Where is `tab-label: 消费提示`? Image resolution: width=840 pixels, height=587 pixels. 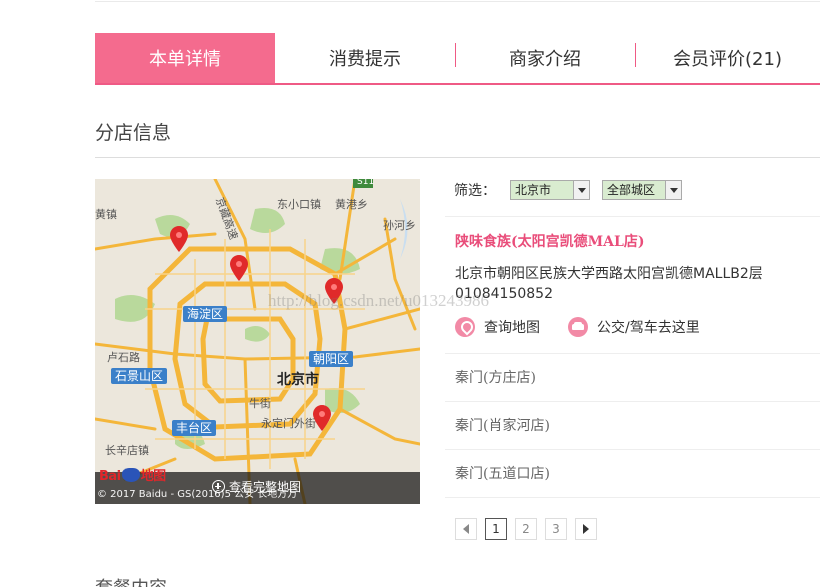
tab-label: 消费提示 is located at coordinates (365, 59).